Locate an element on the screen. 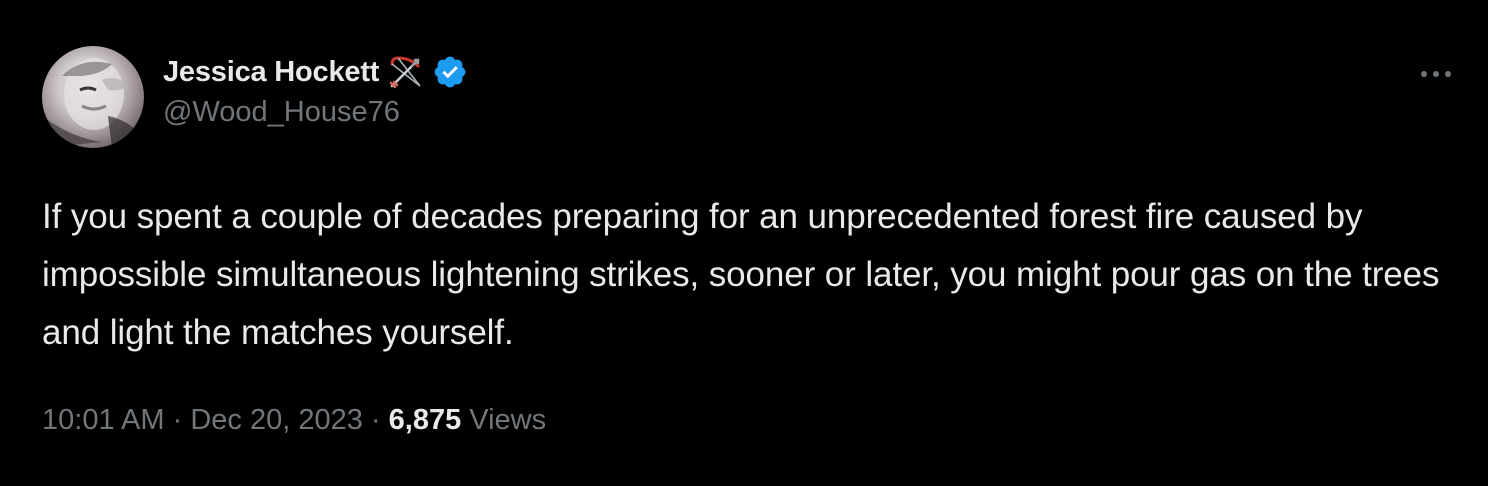  user-handle: @Wood_House76 is located at coordinates (315, 112).